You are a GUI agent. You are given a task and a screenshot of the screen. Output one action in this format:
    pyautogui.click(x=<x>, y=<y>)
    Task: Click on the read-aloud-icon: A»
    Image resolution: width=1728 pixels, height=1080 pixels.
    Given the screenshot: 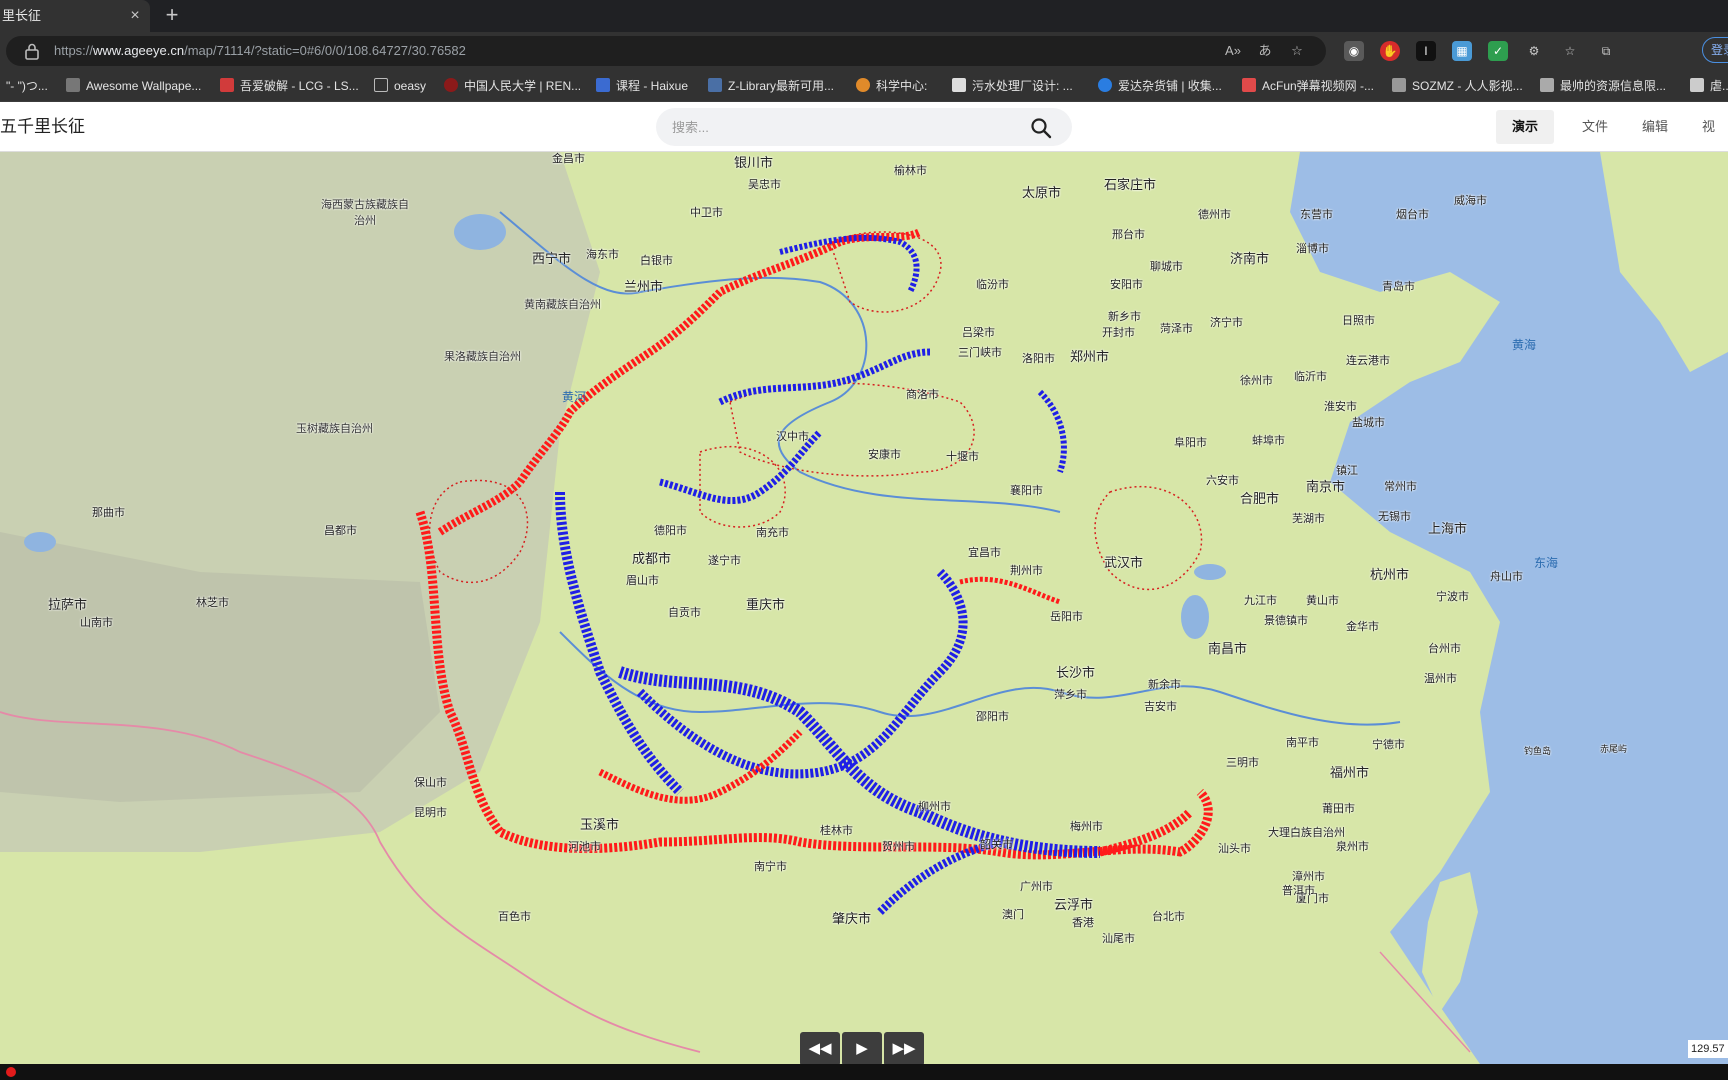 What is the action you would take?
    pyautogui.click(x=1233, y=51)
    